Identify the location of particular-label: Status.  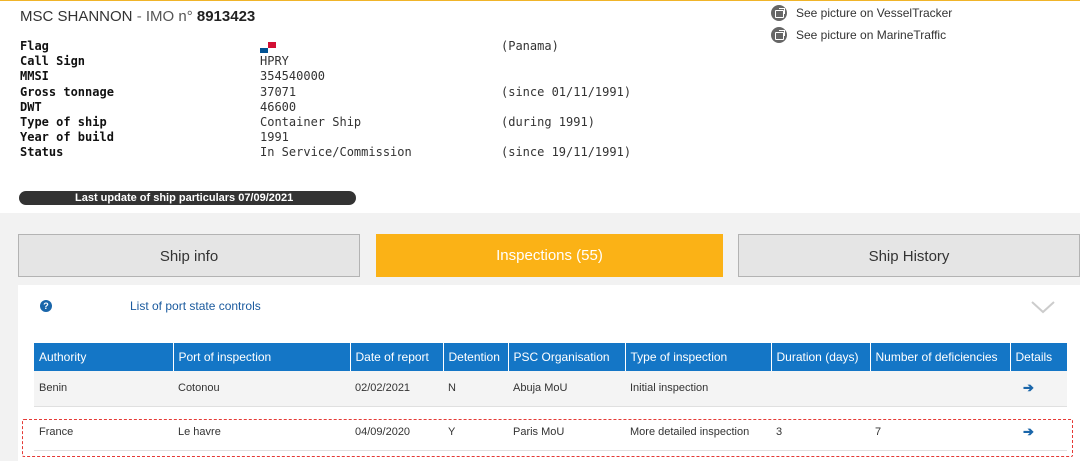
(42, 152).